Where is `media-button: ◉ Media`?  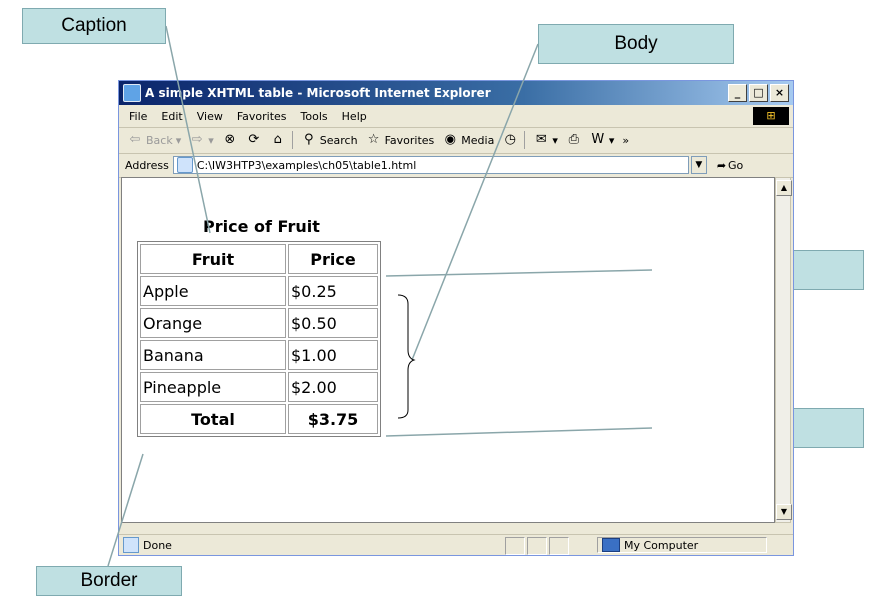 media-button: ◉ Media is located at coordinates (468, 140).